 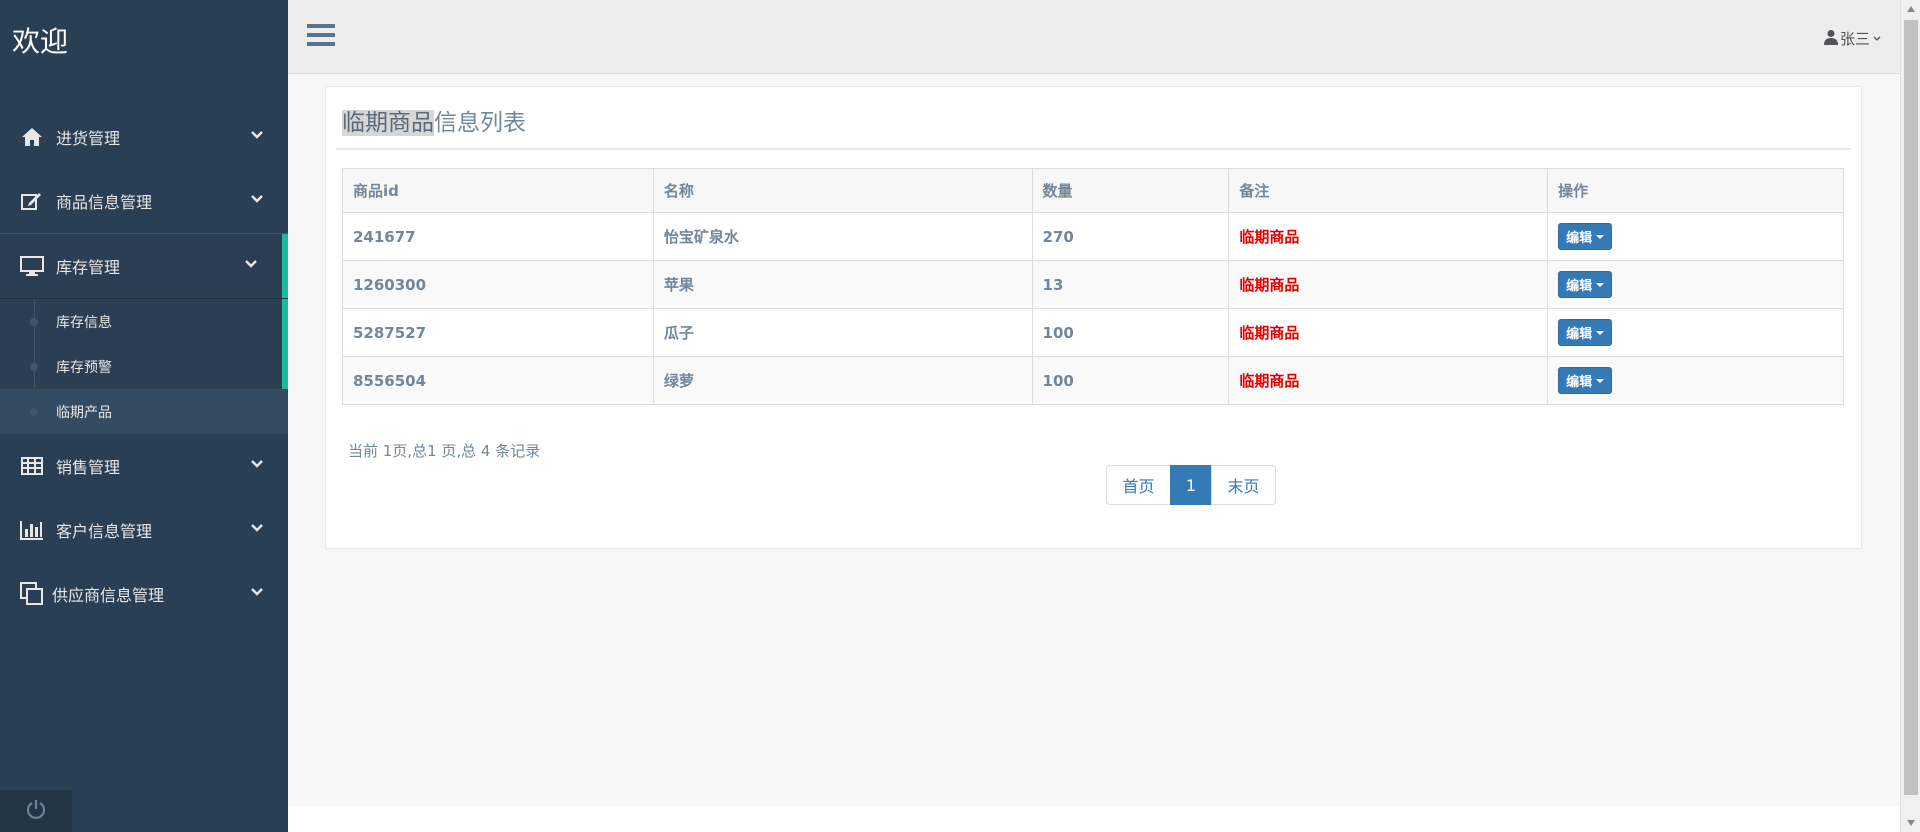 I want to click on brand-title: 欢迎, so click(x=40, y=41).